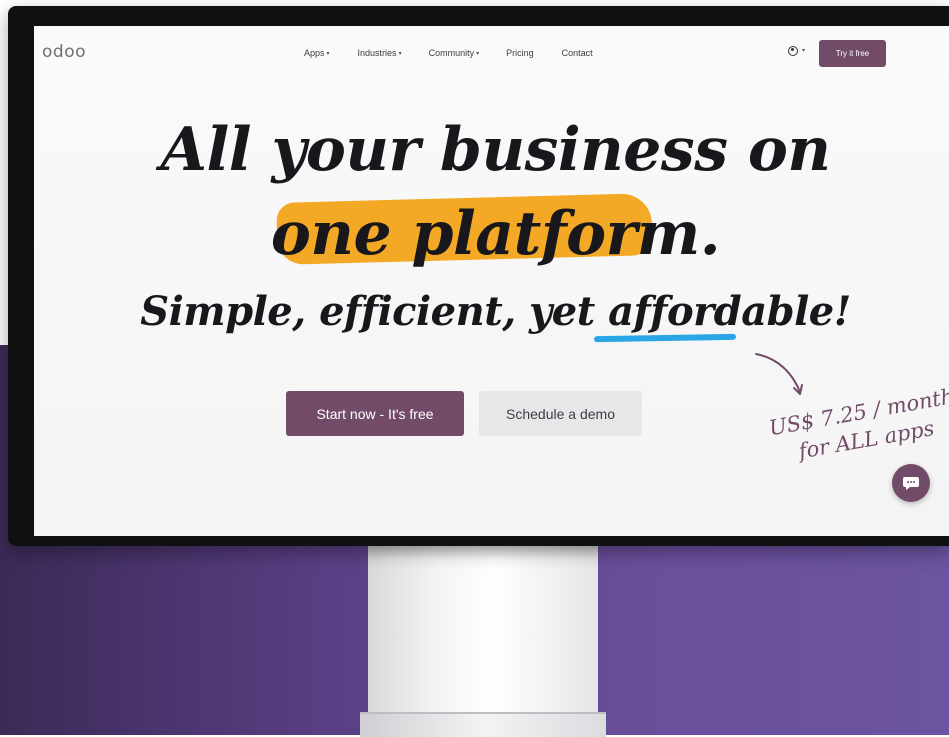 This screenshot has height=737, width=949. Describe the element at coordinates (793, 51) in the screenshot. I see `user-circle-icon` at that location.